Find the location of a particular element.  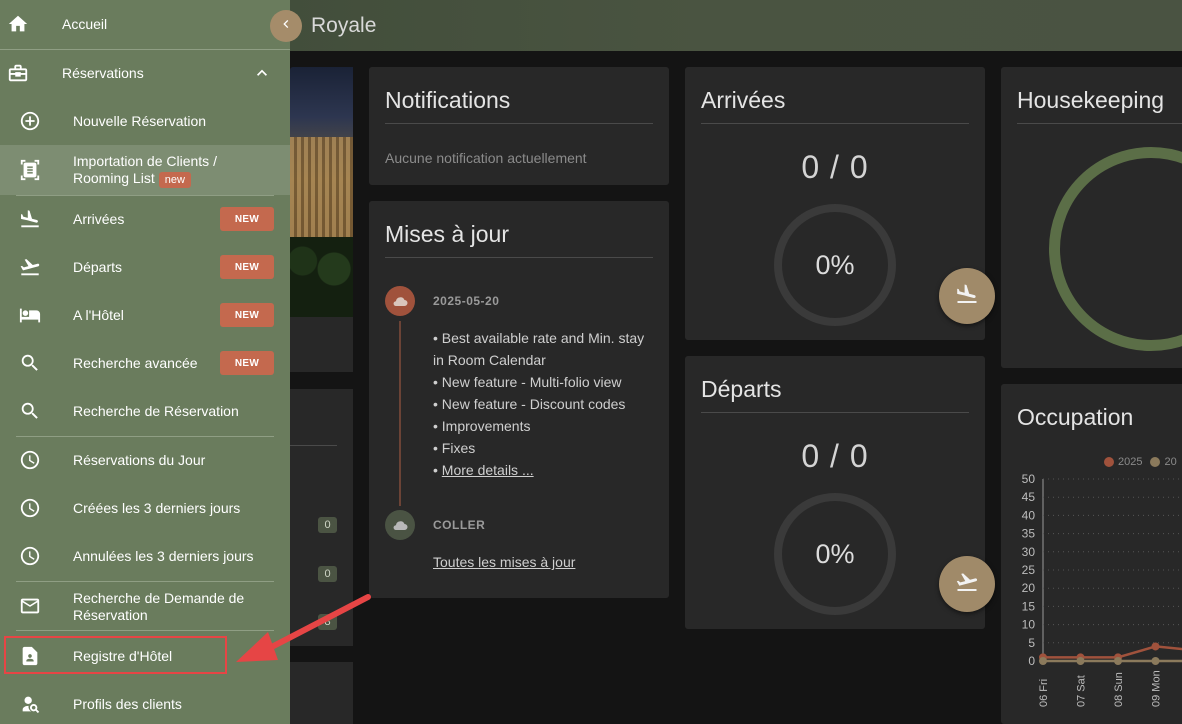

updates-title: Mises à jour is located at coordinates (447, 234).